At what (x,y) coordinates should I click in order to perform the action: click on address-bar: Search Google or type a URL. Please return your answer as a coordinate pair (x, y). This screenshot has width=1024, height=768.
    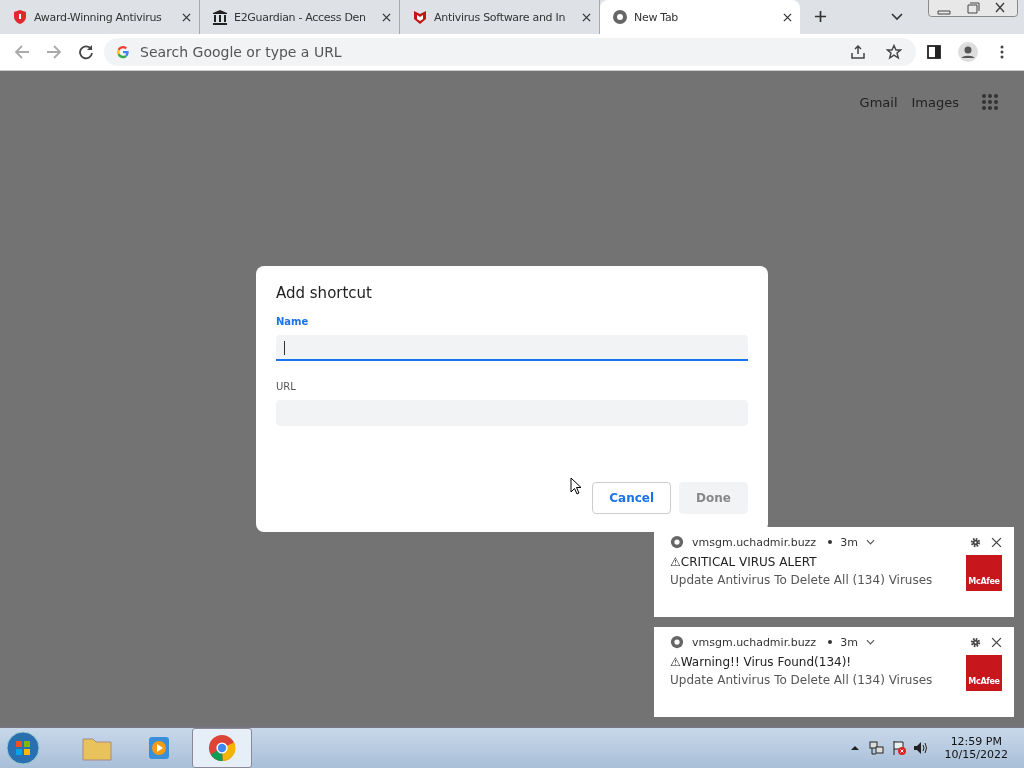
    Looking at the image, I should click on (510, 52).